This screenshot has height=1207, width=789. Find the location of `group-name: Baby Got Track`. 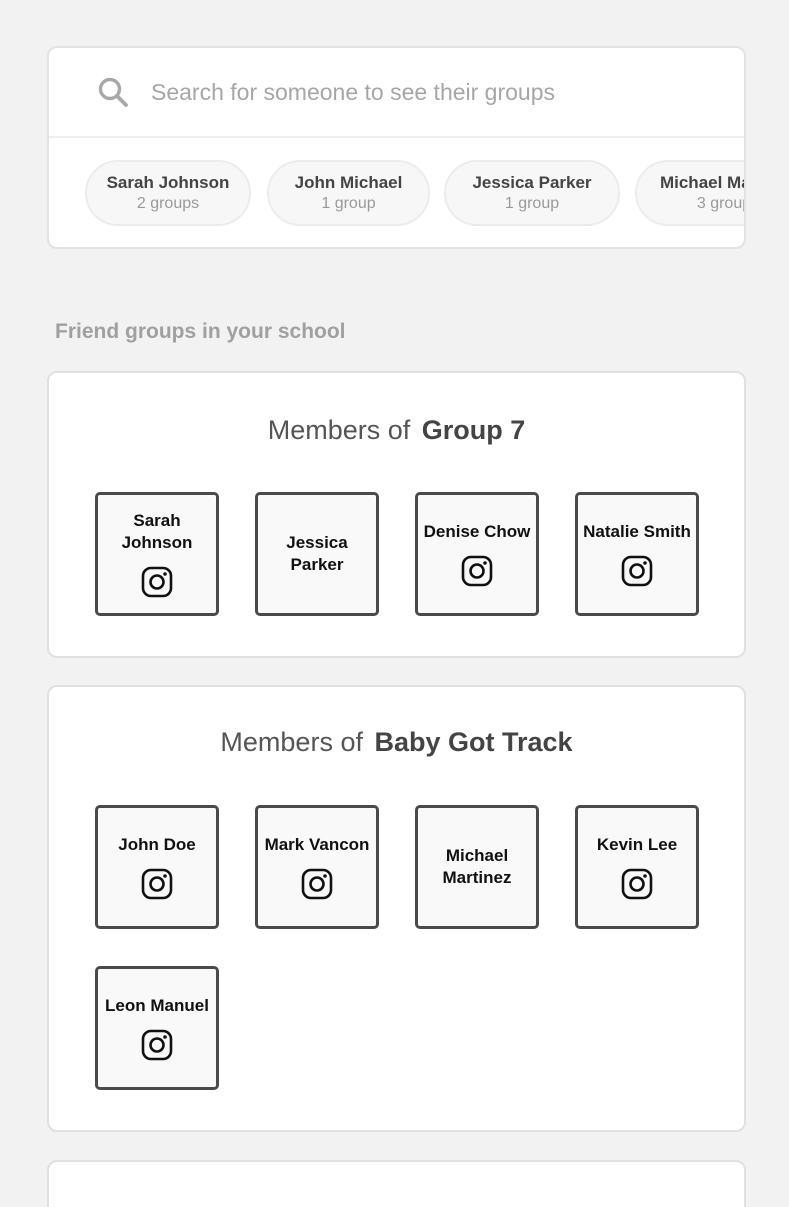

group-name: Baby Got Track is located at coordinates (473, 742).